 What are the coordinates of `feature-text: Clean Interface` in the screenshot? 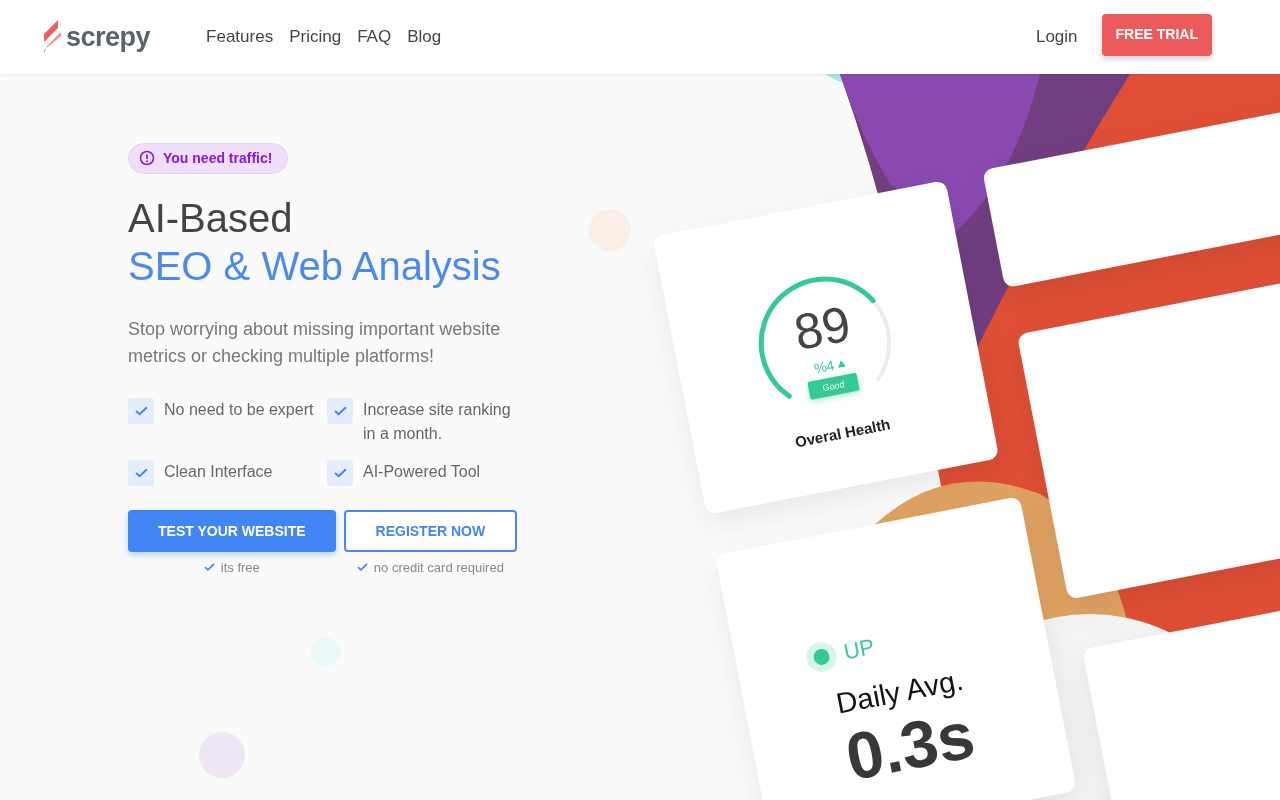 It's located at (218, 472).